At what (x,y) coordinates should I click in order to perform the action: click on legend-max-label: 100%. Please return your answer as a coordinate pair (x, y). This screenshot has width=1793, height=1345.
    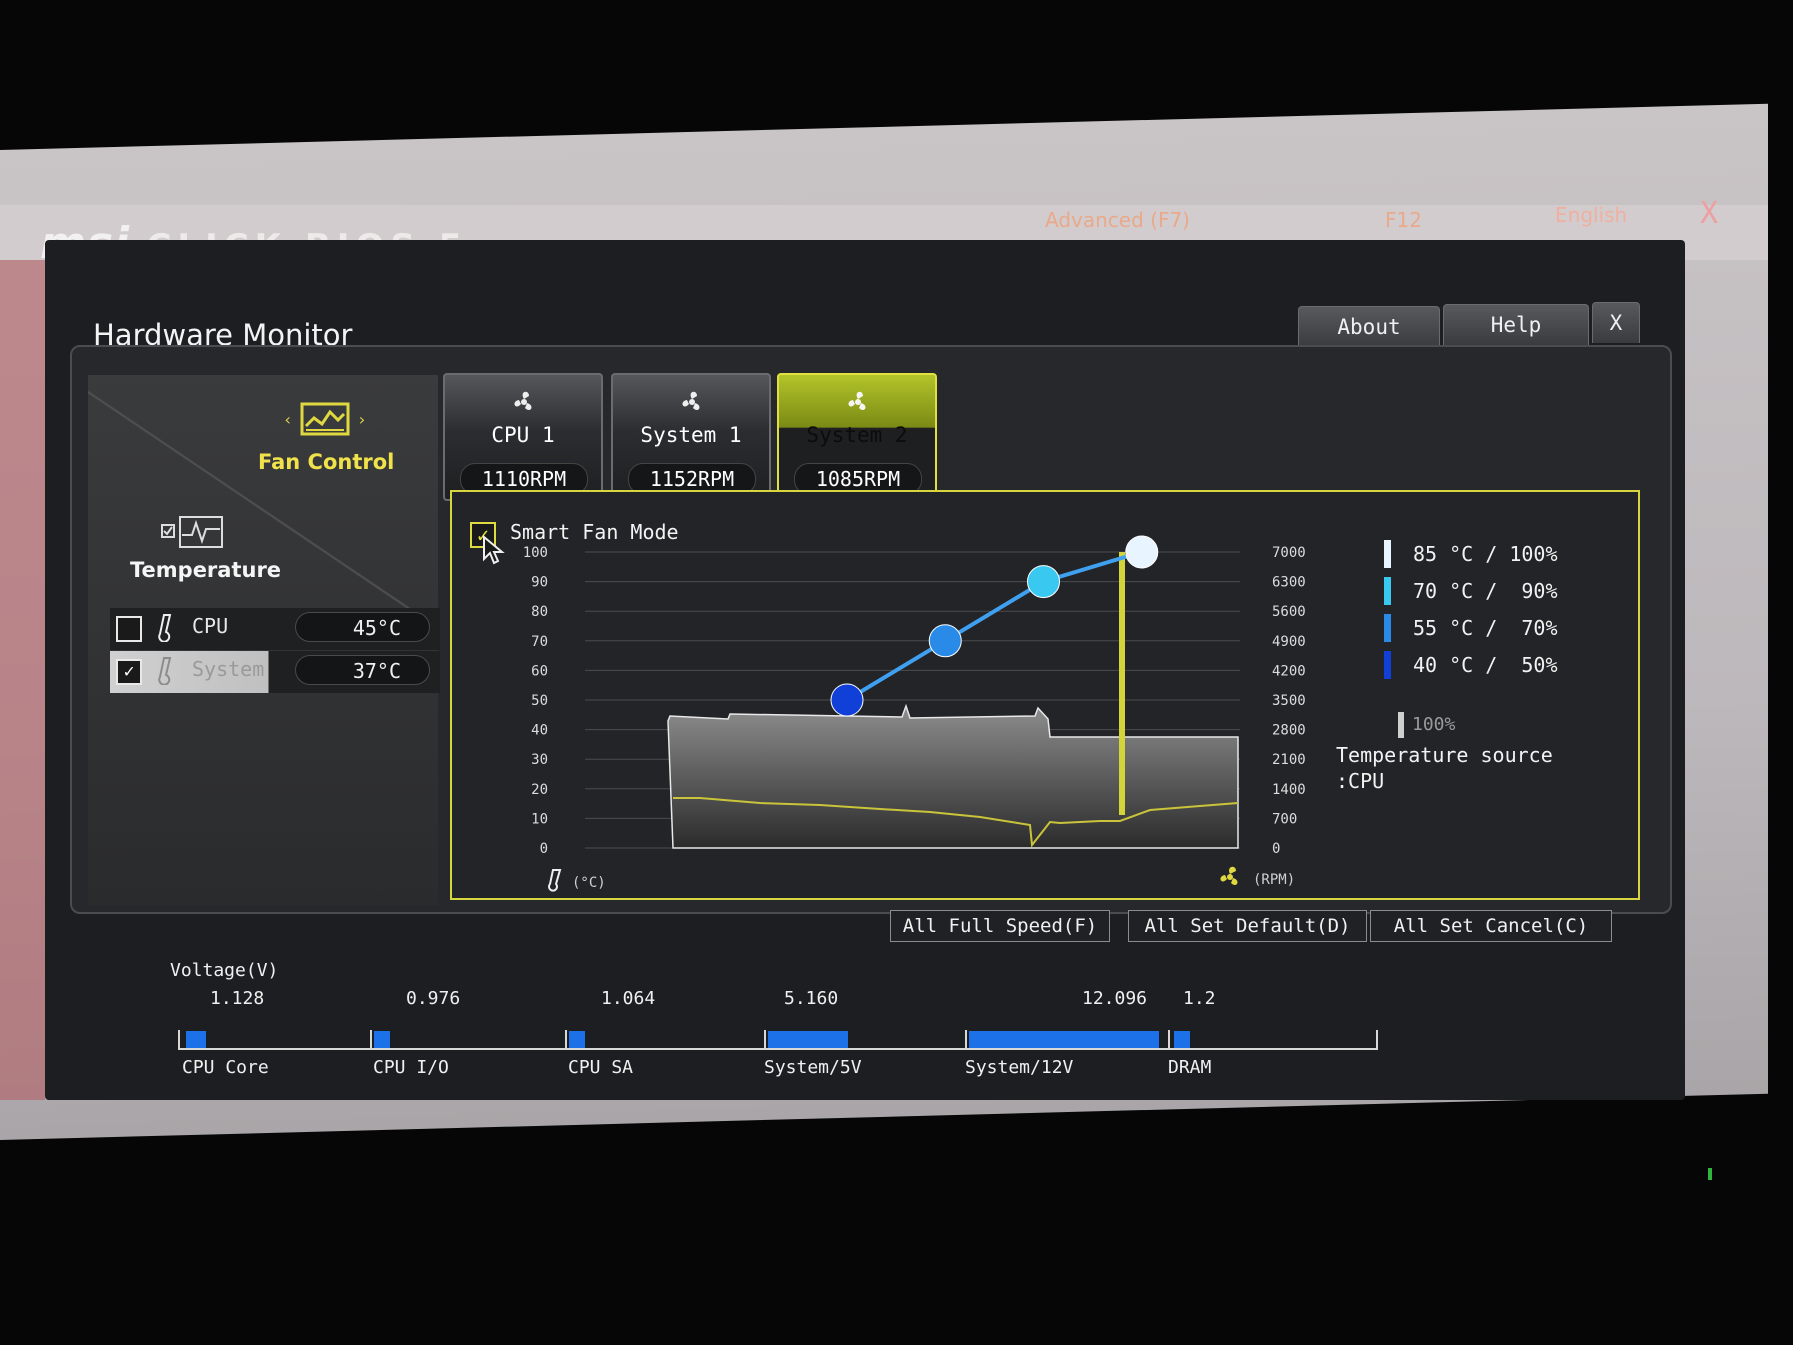
    Looking at the image, I should click on (1426, 725).